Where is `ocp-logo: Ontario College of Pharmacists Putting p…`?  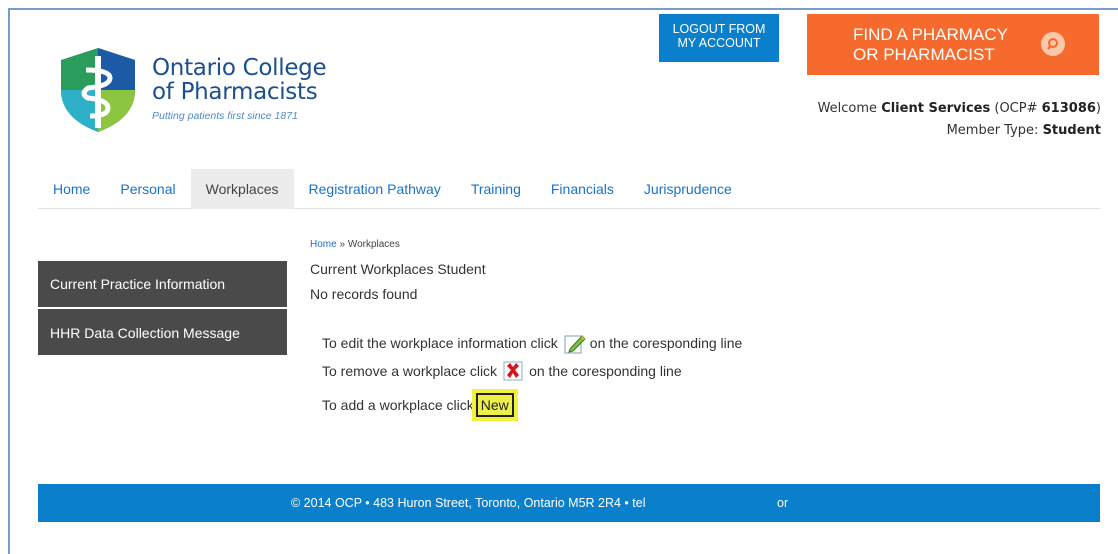 ocp-logo: Ontario College of Pharmacists Putting p… is located at coordinates (203, 91).